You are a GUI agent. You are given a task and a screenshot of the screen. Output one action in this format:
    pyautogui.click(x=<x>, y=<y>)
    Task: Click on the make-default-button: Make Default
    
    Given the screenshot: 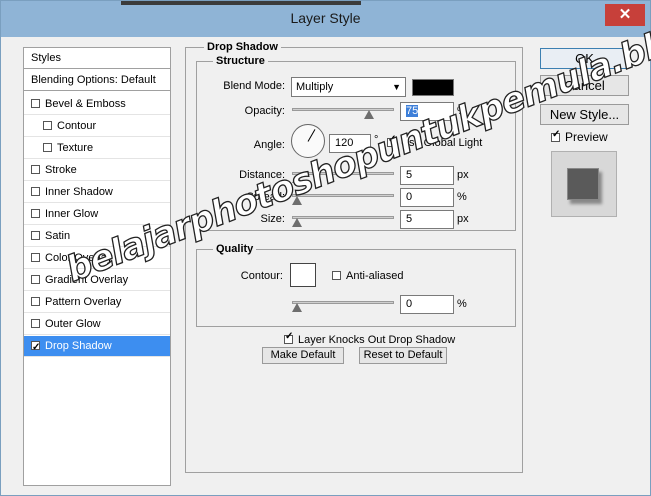 What is the action you would take?
    pyautogui.click(x=303, y=355)
    